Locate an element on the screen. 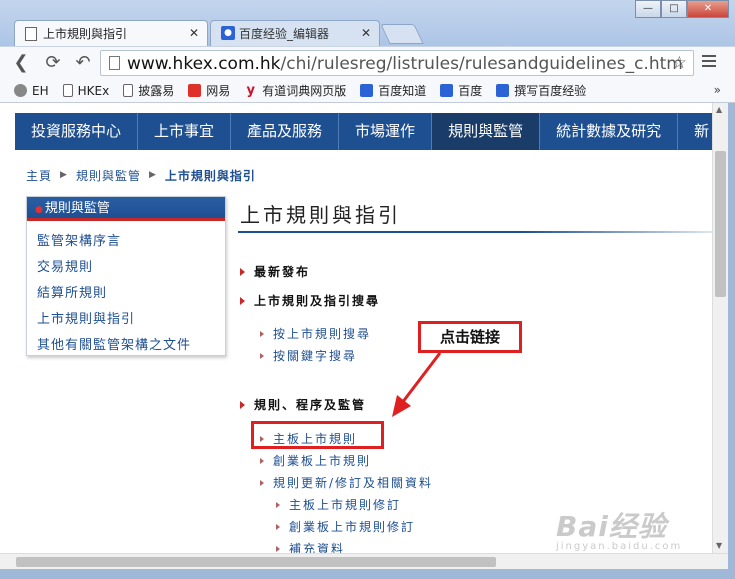 This screenshot has width=735, height=579. window-frame-bottom is located at coordinates (367, 574).